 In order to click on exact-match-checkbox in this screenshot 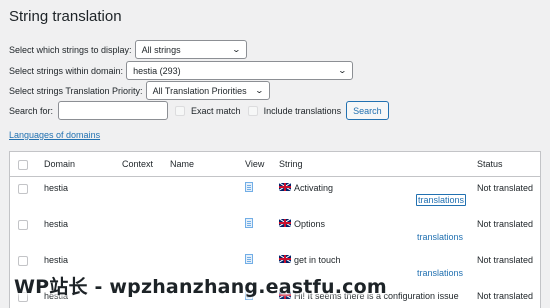, I will do `click(180, 110)`.